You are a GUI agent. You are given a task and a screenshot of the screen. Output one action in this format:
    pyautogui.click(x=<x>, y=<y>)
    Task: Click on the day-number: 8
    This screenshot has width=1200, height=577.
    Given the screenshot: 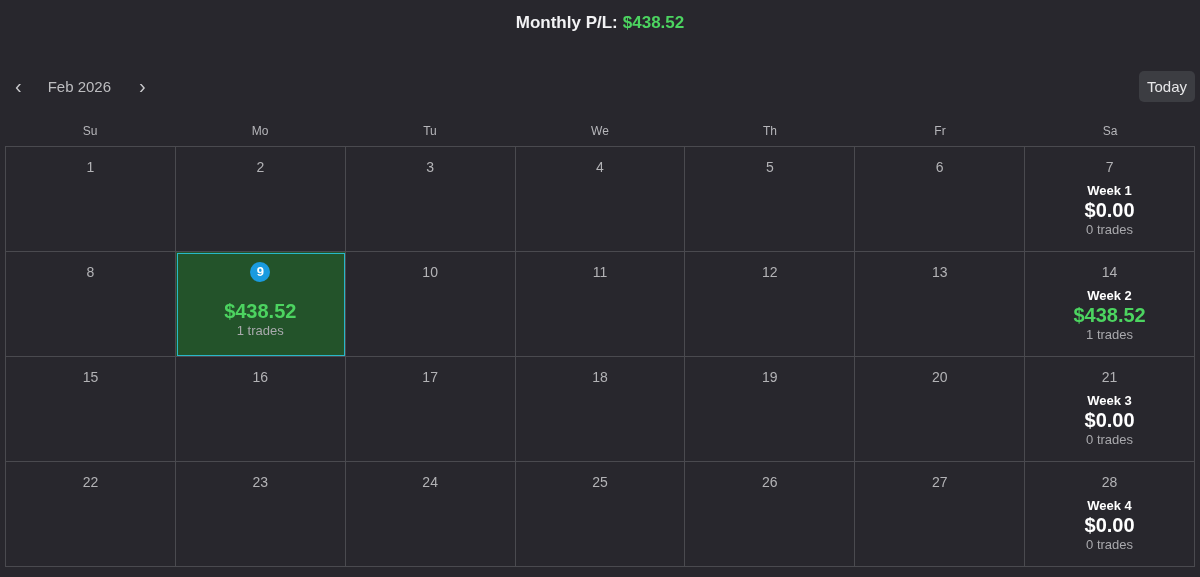 What is the action you would take?
    pyautogui.click(x=90, y=272)
    